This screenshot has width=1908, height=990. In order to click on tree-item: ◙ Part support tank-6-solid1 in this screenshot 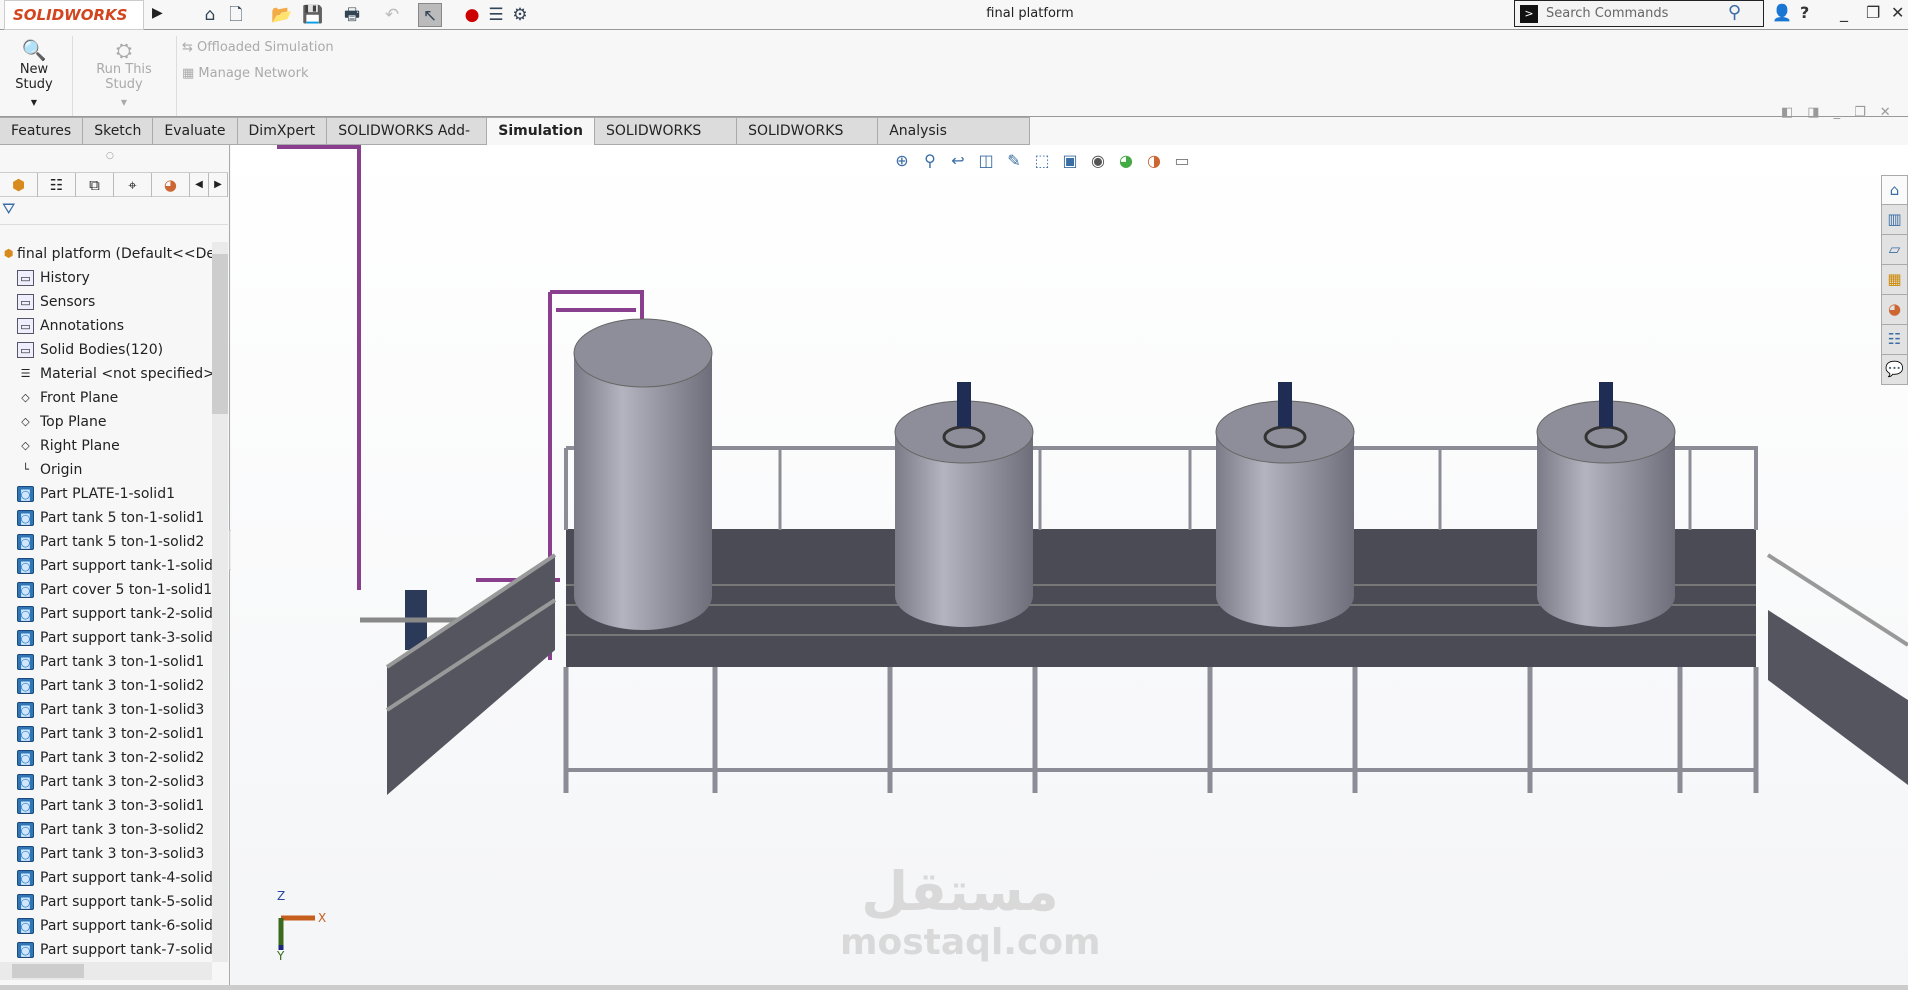, I will do `click(106, 926)`.